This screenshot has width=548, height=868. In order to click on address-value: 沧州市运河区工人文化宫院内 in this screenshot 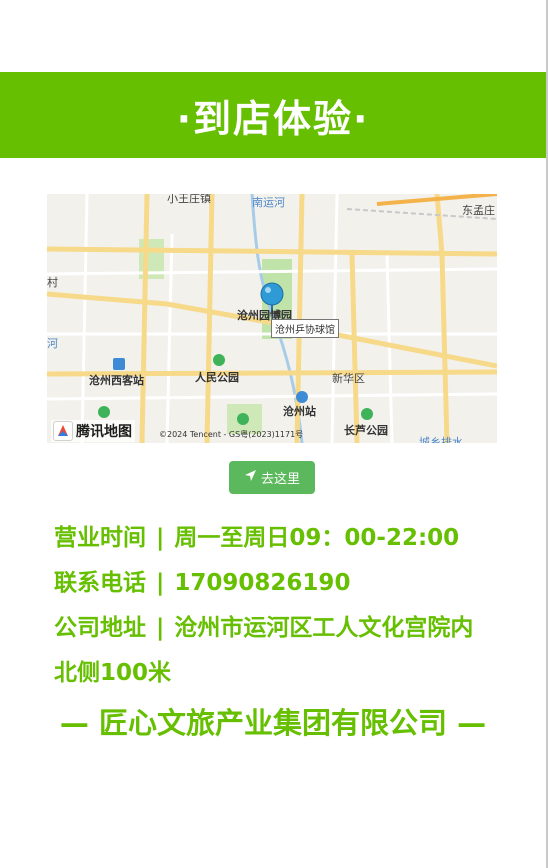, I will do `click(324, 628)`.